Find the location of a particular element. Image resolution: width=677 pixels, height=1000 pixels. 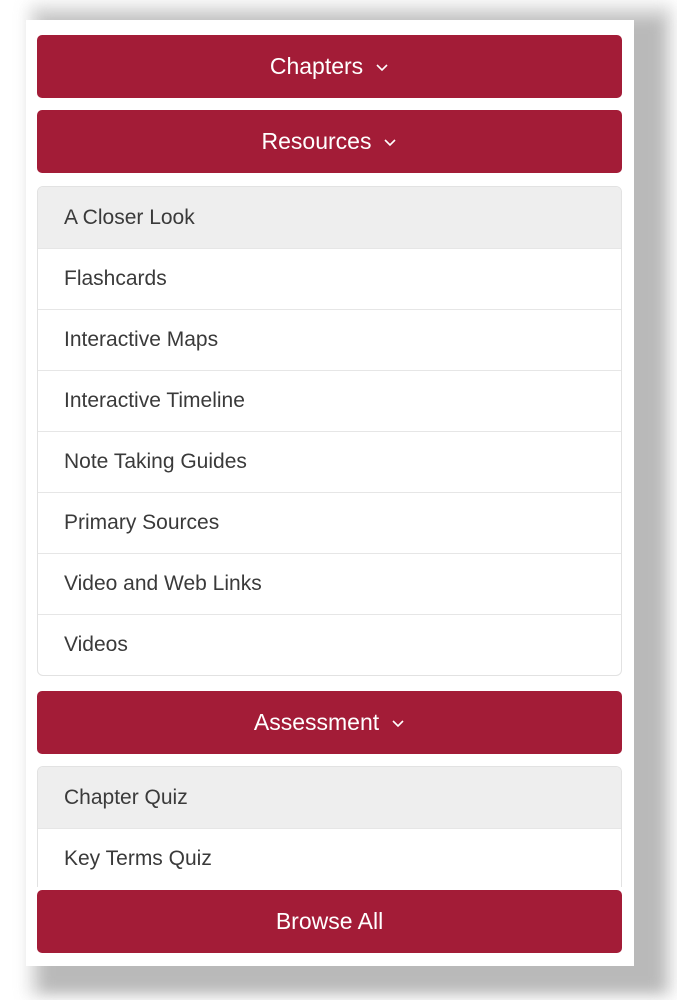

list-item-label: Chapter Quiz is located at coordinates (126, 797).